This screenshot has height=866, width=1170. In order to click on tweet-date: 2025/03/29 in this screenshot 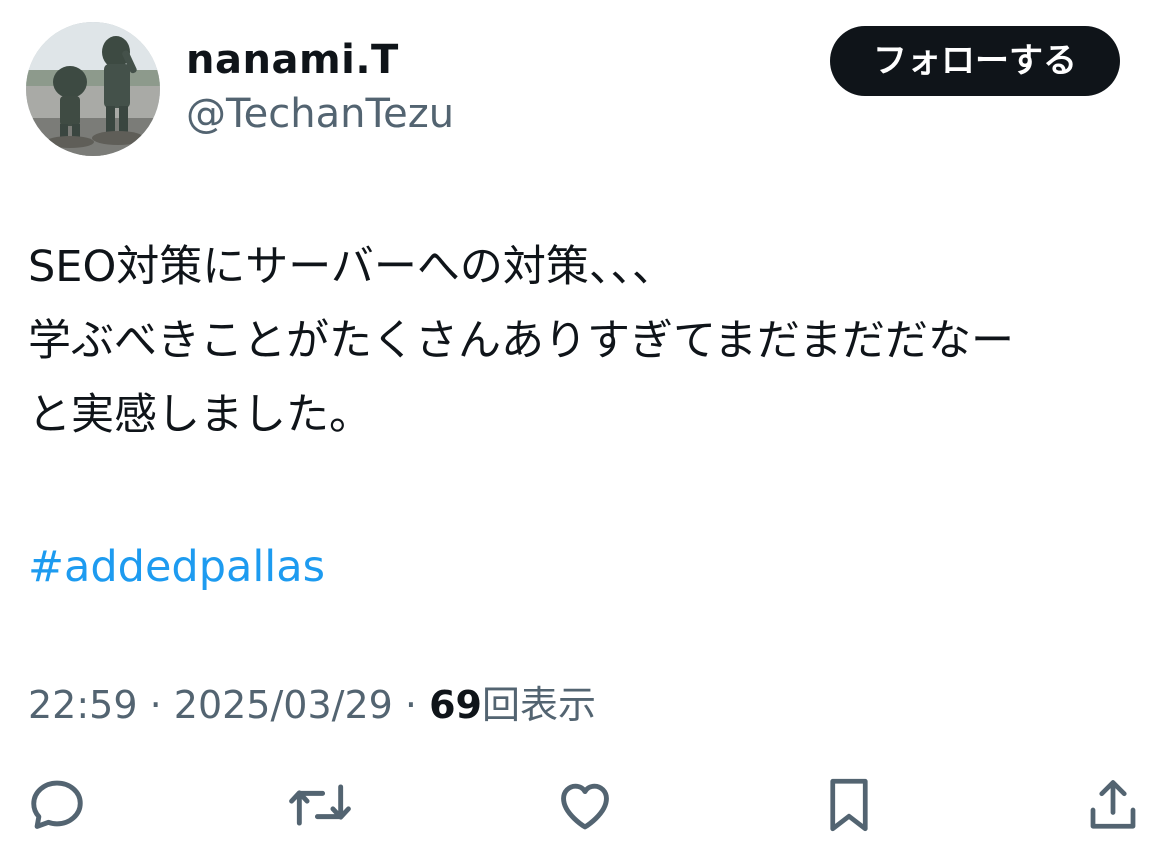, I will do `click(283, 705)`.